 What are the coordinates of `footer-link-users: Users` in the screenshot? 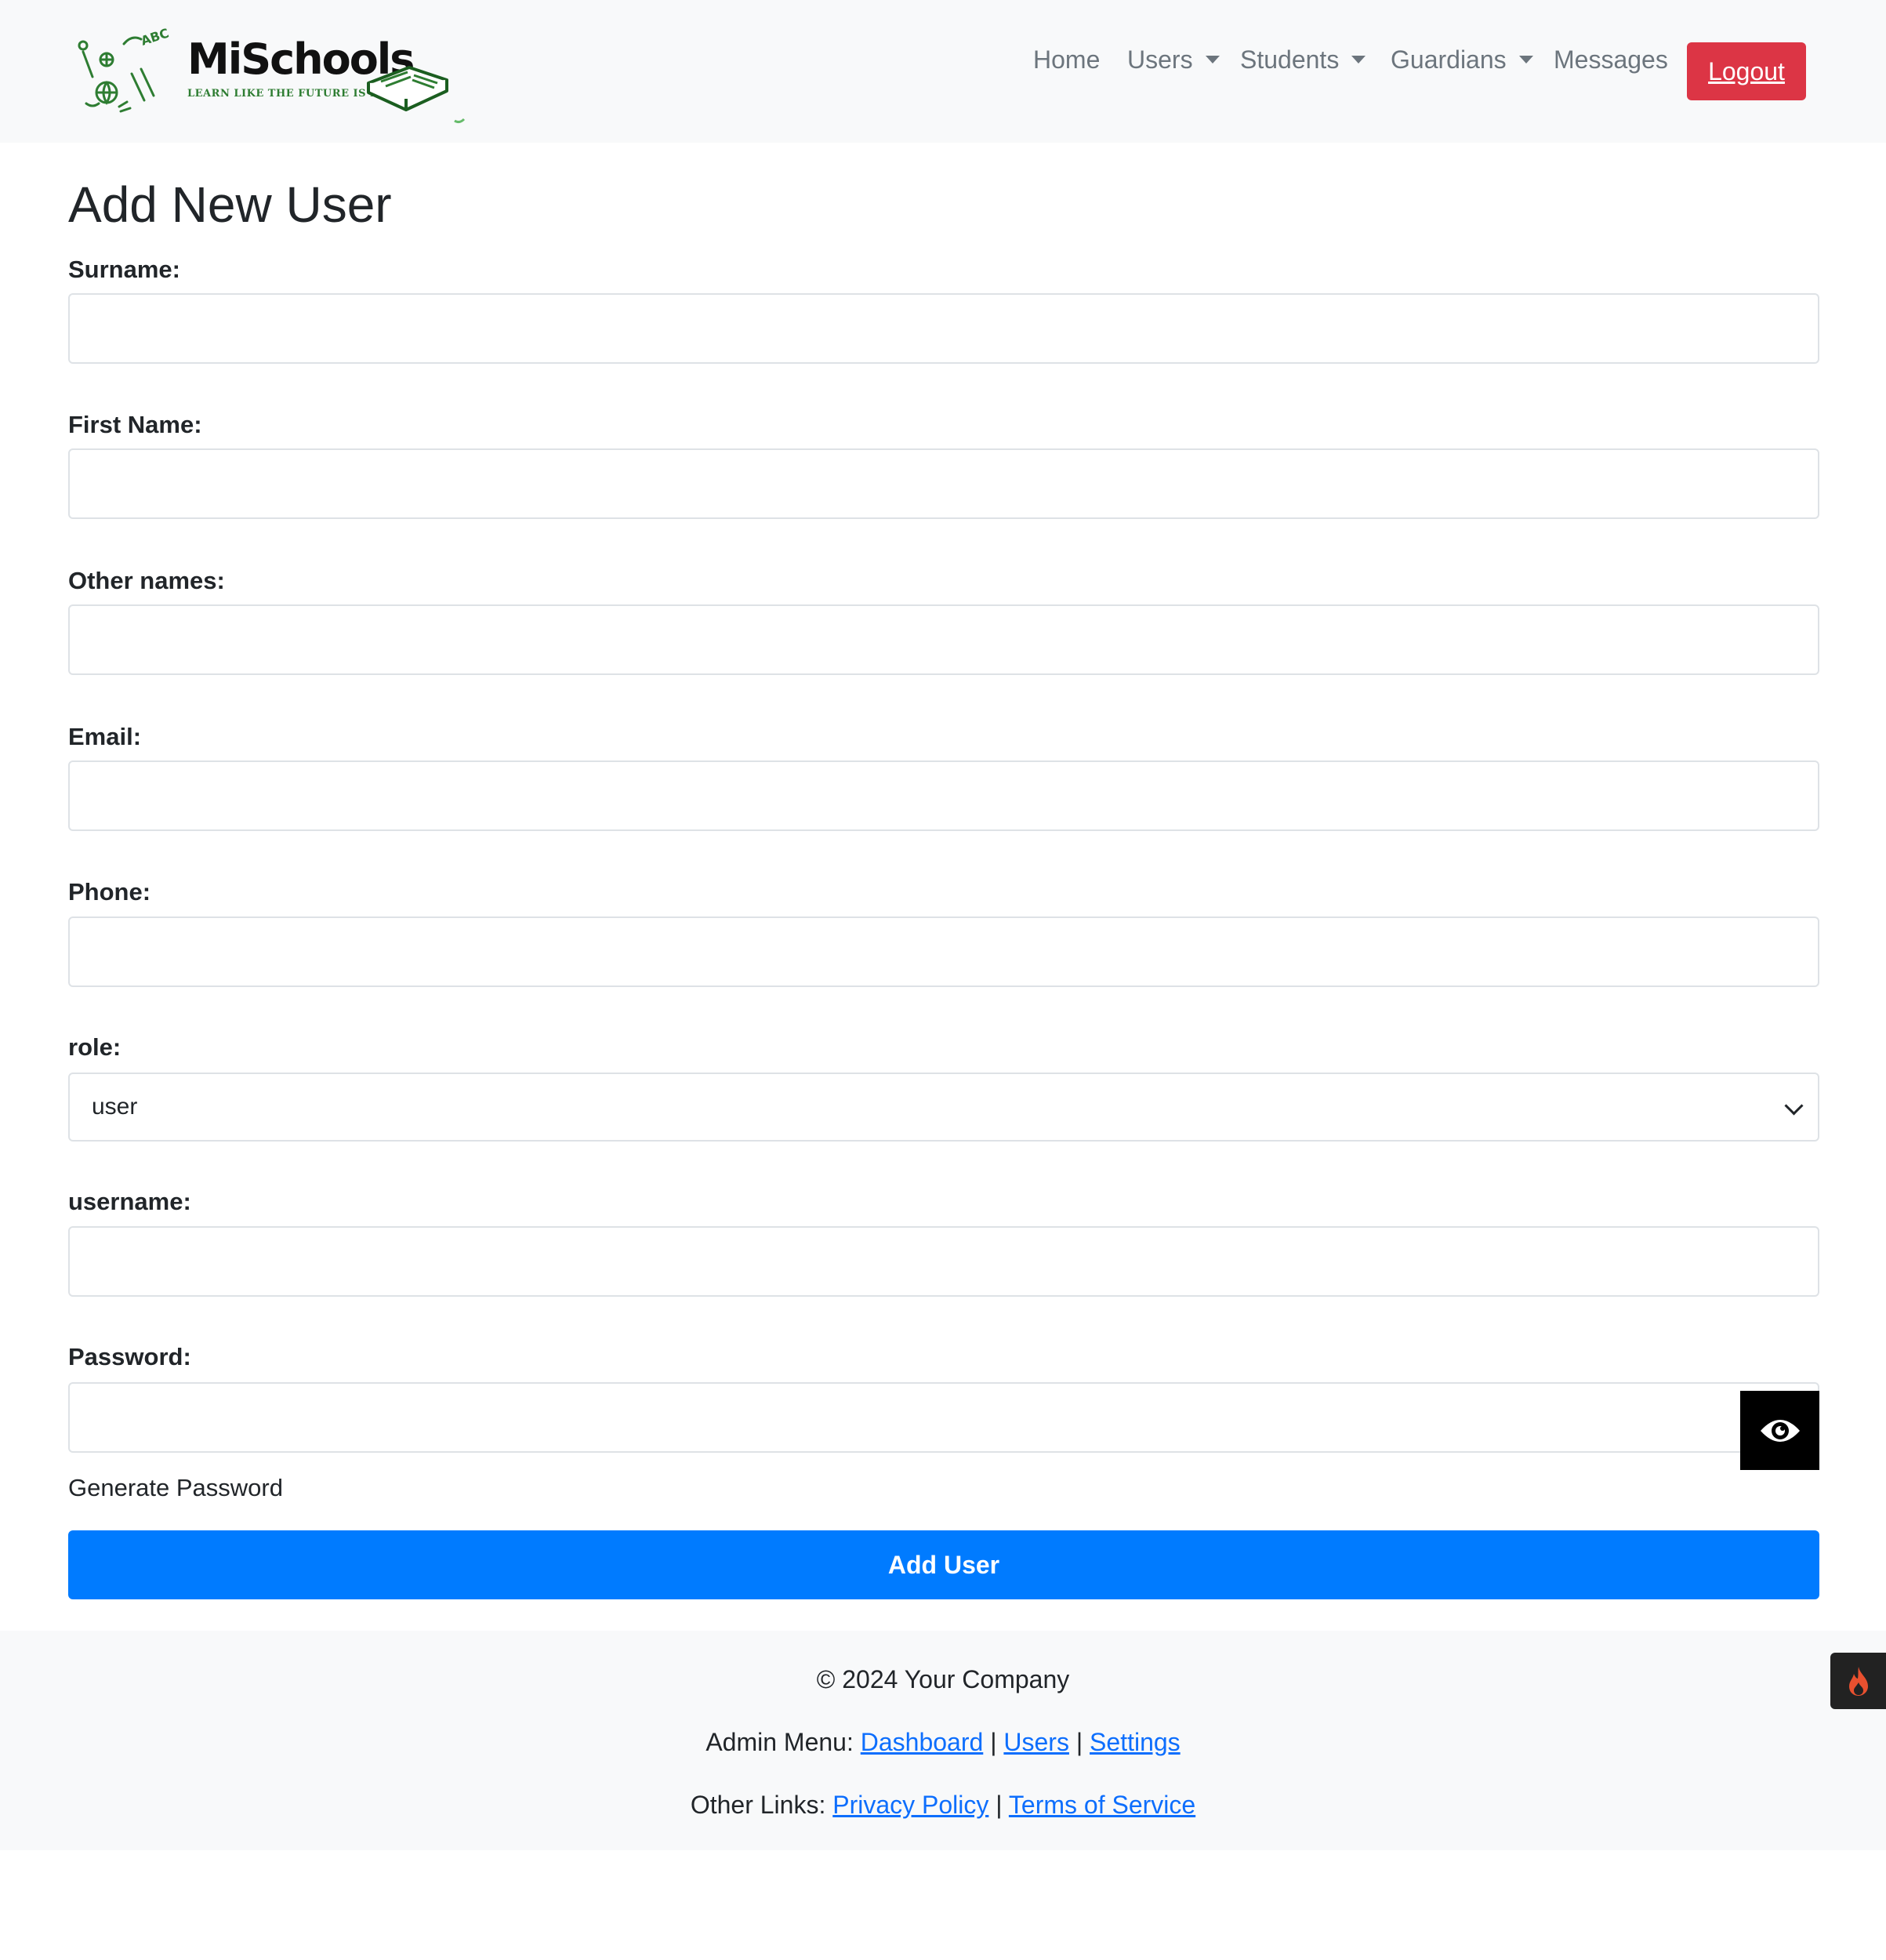 It's located at (1036, 1742).